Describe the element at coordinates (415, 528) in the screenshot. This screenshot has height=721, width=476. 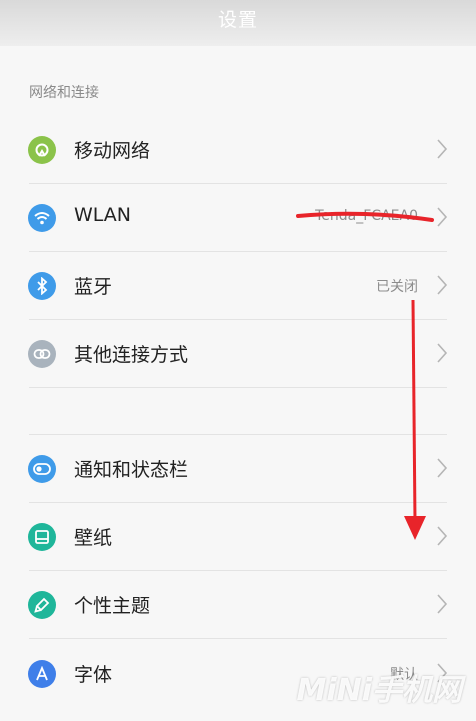
I see `down-arrow-icon` at that location.